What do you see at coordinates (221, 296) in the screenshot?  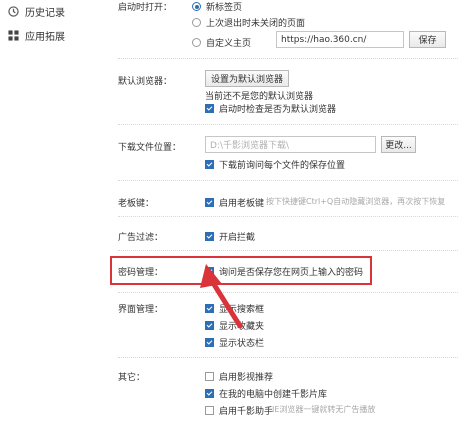 I see `red-arrow-icon` at bounding box center [221, 296].